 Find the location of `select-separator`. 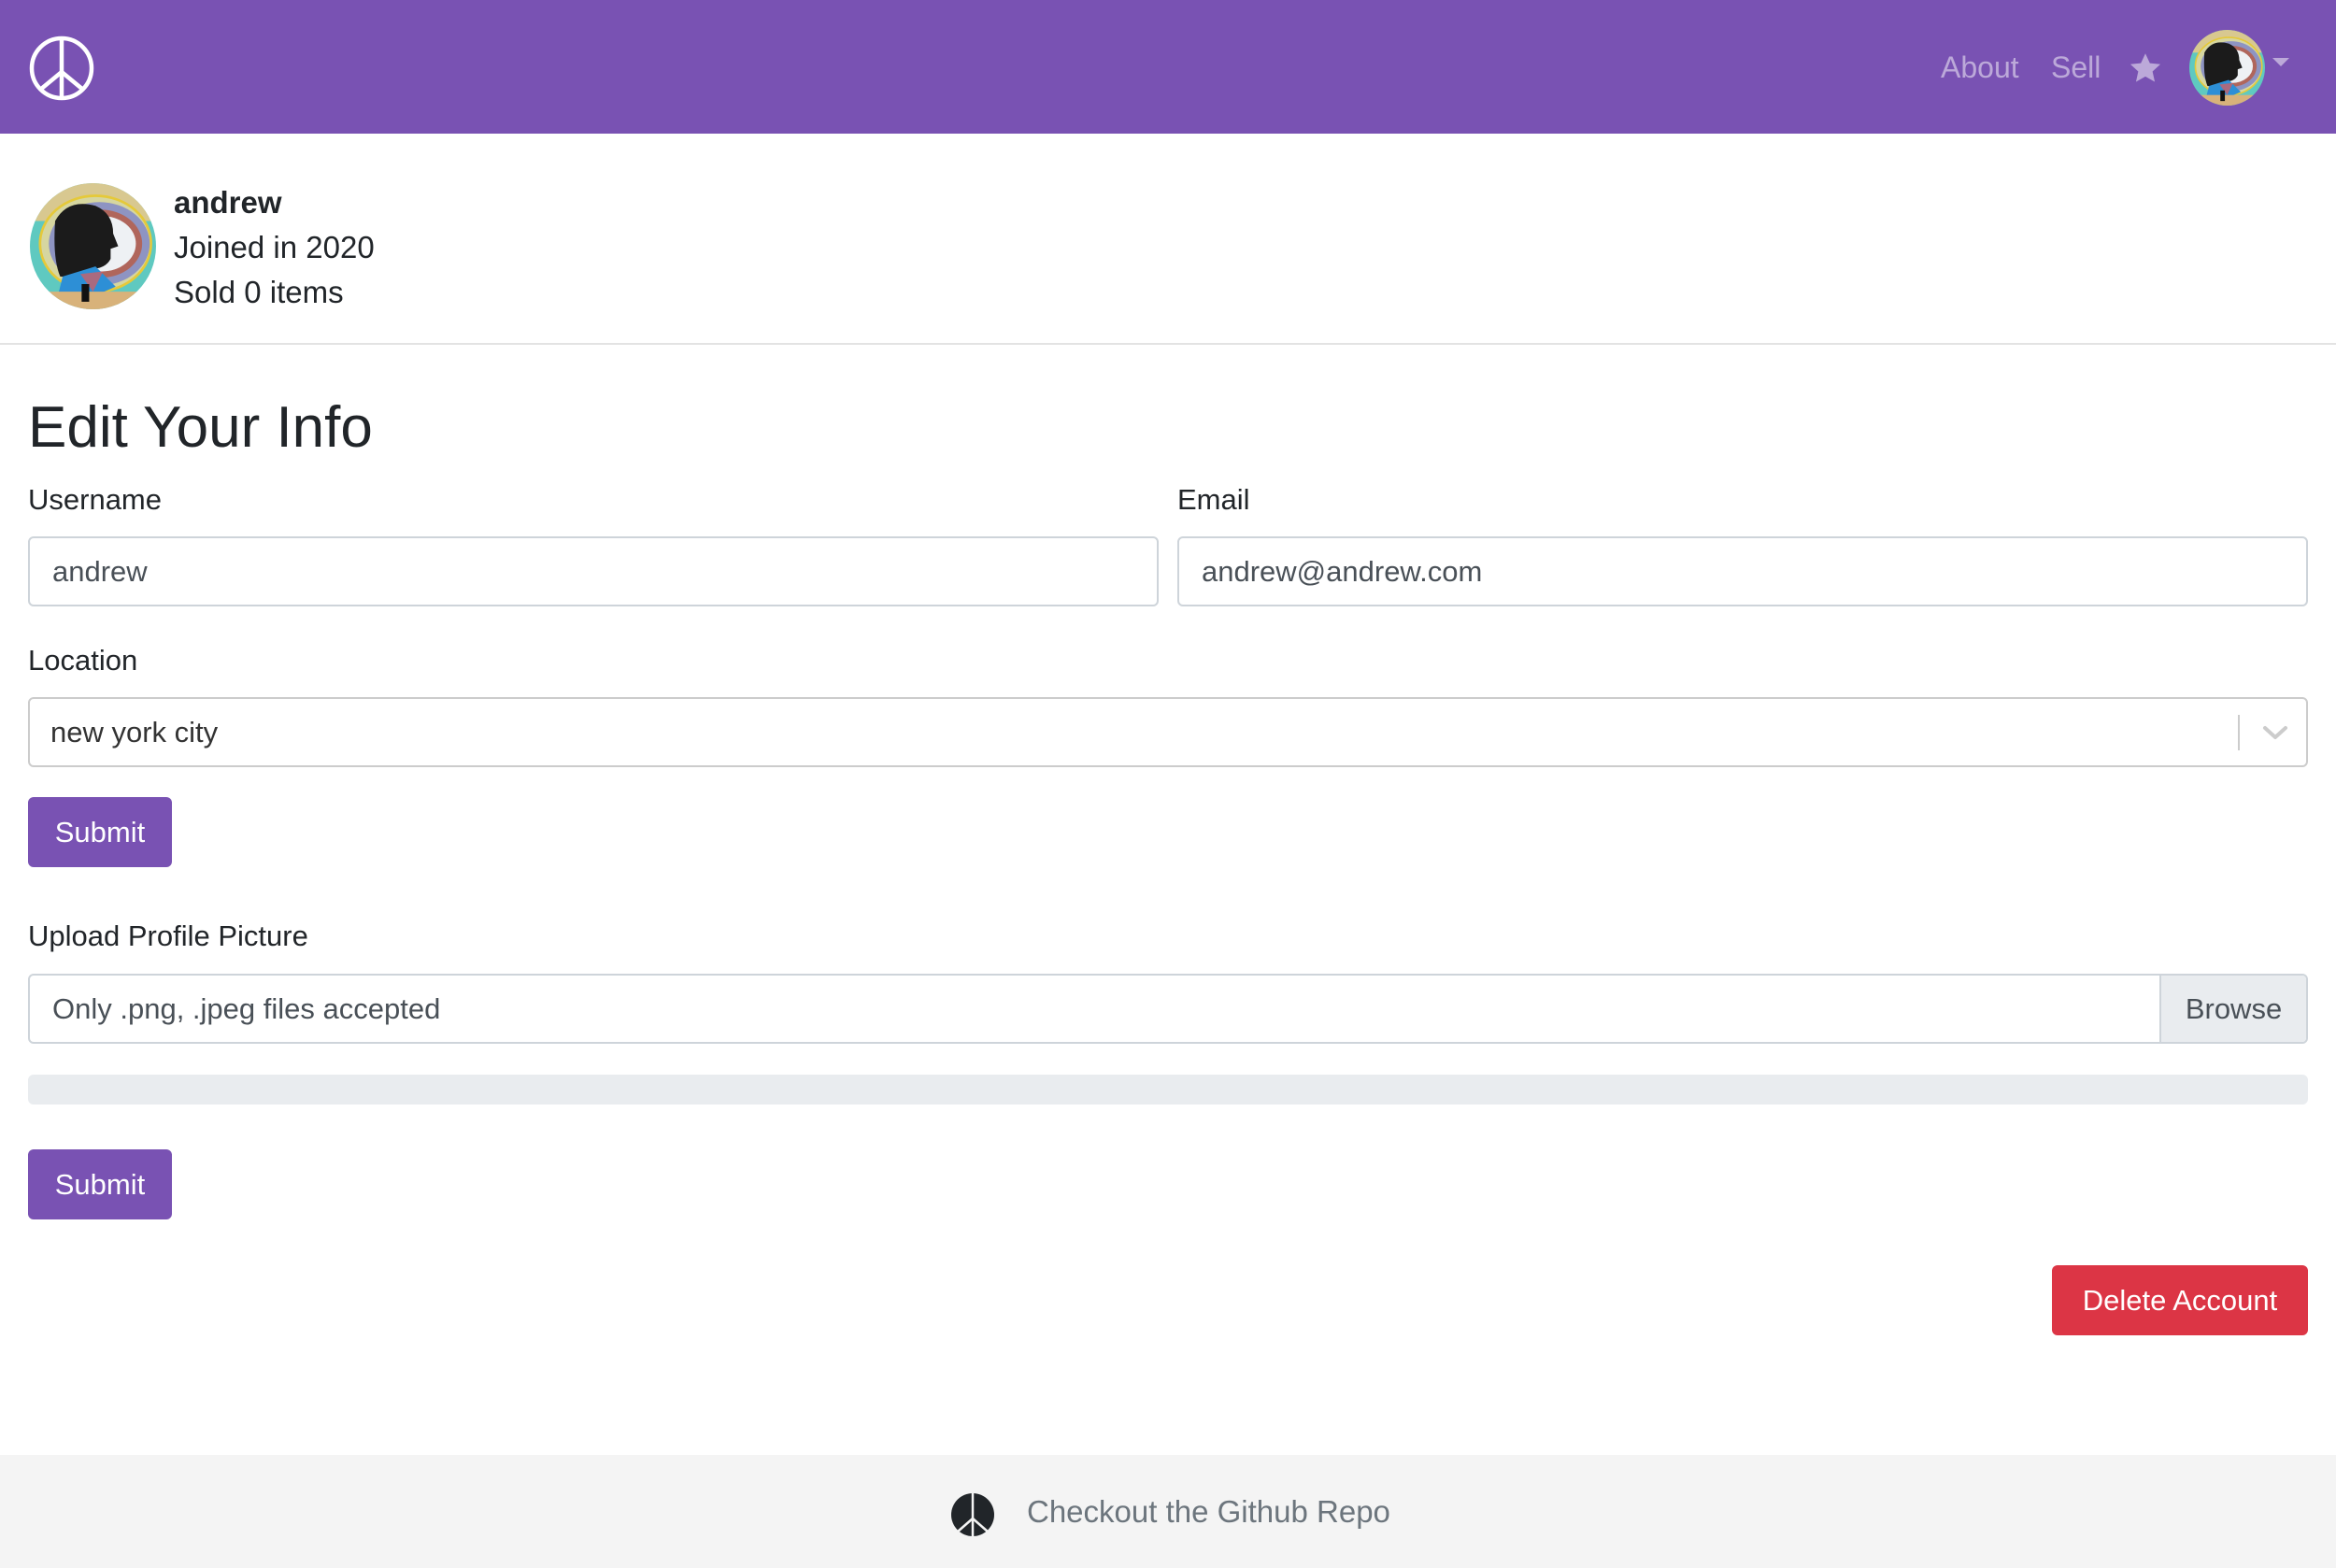

select-separator is located at coordinates (2239, 733).